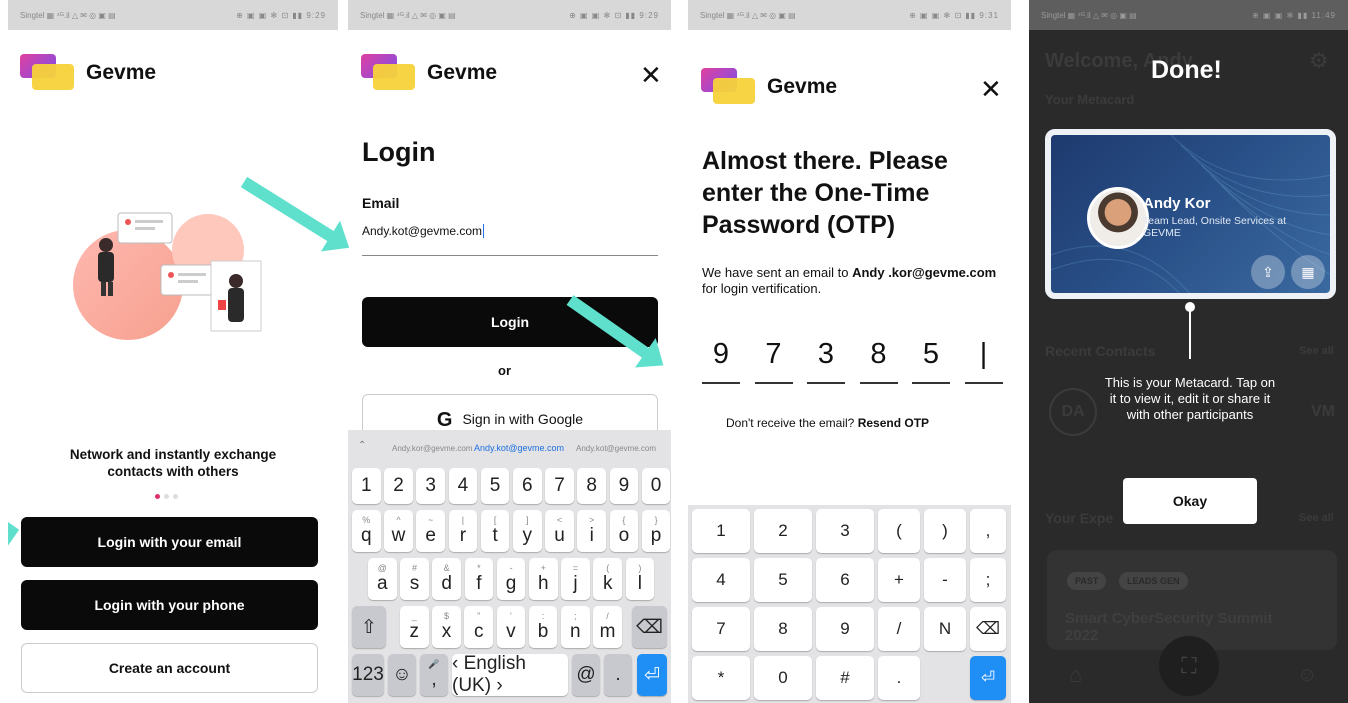 Image resolution: width=1348 pixels, height=703 pixels. I want to click on keypad-key: (, so click(899, 531).